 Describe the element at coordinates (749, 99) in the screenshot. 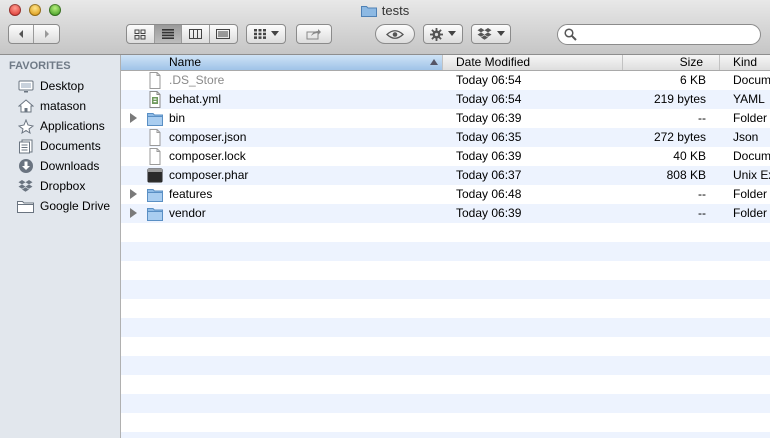

I see `file-kind: YAML` at that location.